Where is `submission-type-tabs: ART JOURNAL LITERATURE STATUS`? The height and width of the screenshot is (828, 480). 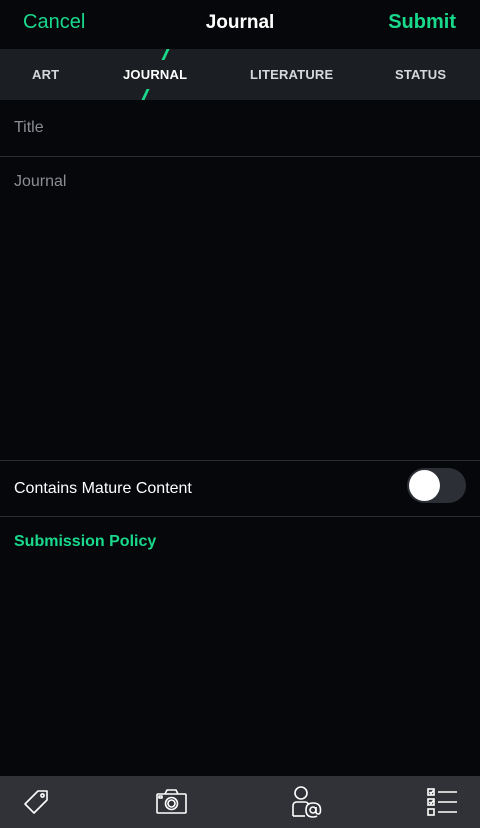
submission-type-tabs: ART JOURNAL LITERATURE STATUS is located at coordinates (240, 74).